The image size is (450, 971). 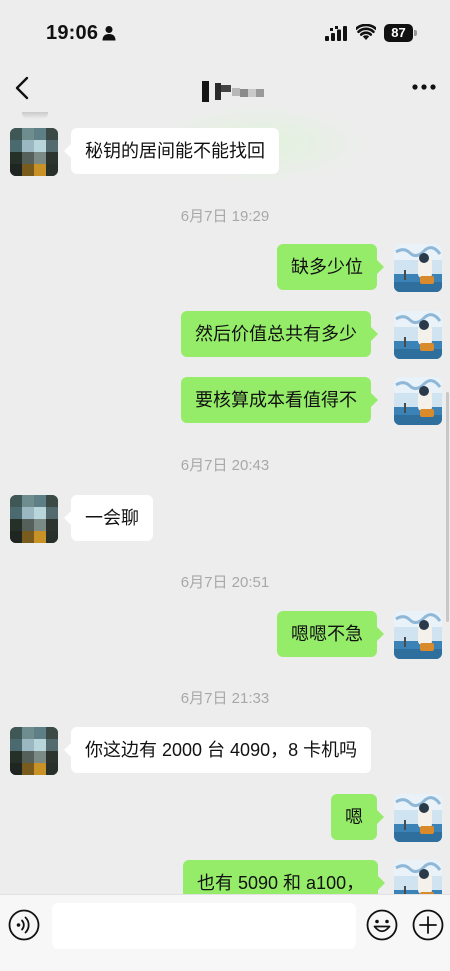 I want to click on message-bubble-outgoing: 缺多少位, so click(x=330, y=267).